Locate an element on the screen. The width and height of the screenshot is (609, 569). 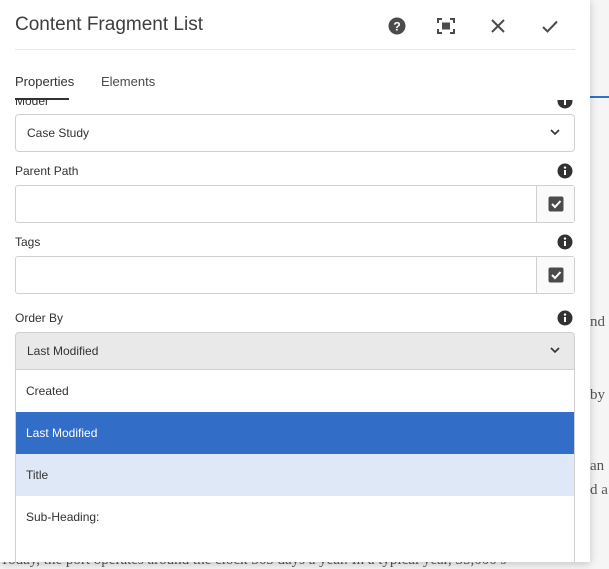
dialog-title: Content Fragment List is located at coordinates (109, 24).